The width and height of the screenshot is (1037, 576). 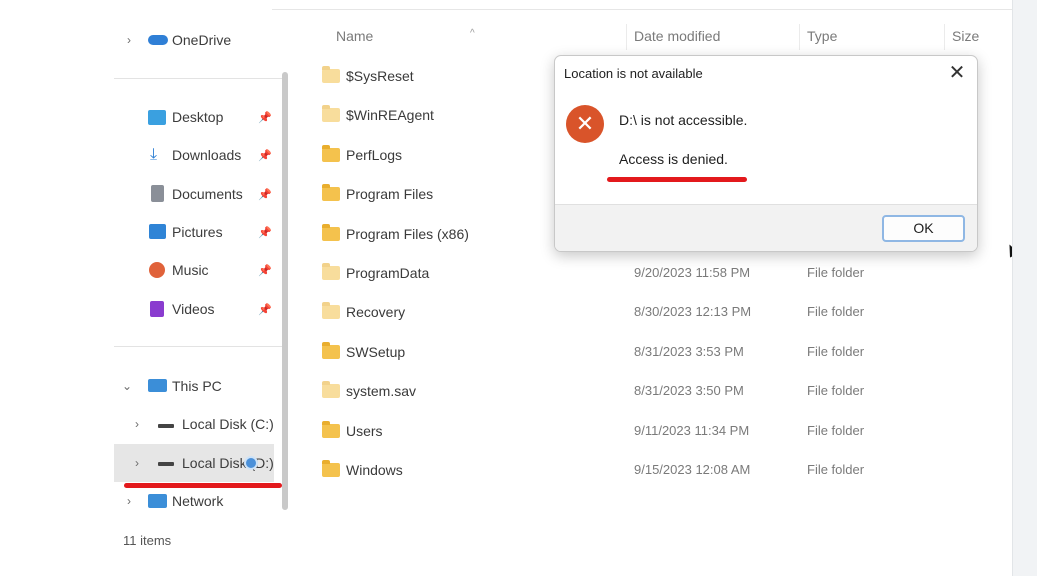 I want to click on document-icon, so click(x=157, y=193).